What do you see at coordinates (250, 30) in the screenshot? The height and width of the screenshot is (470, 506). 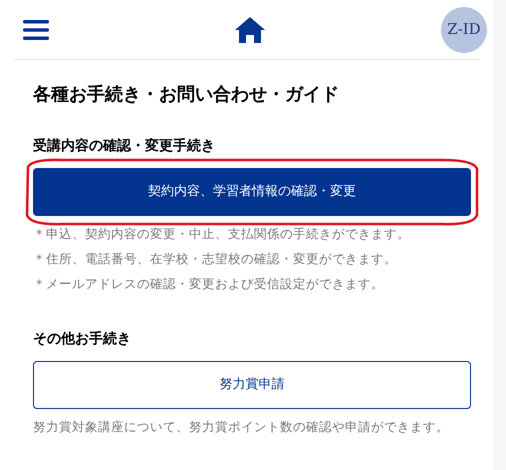 I see `home-icon` at bounding box center [250, 30].